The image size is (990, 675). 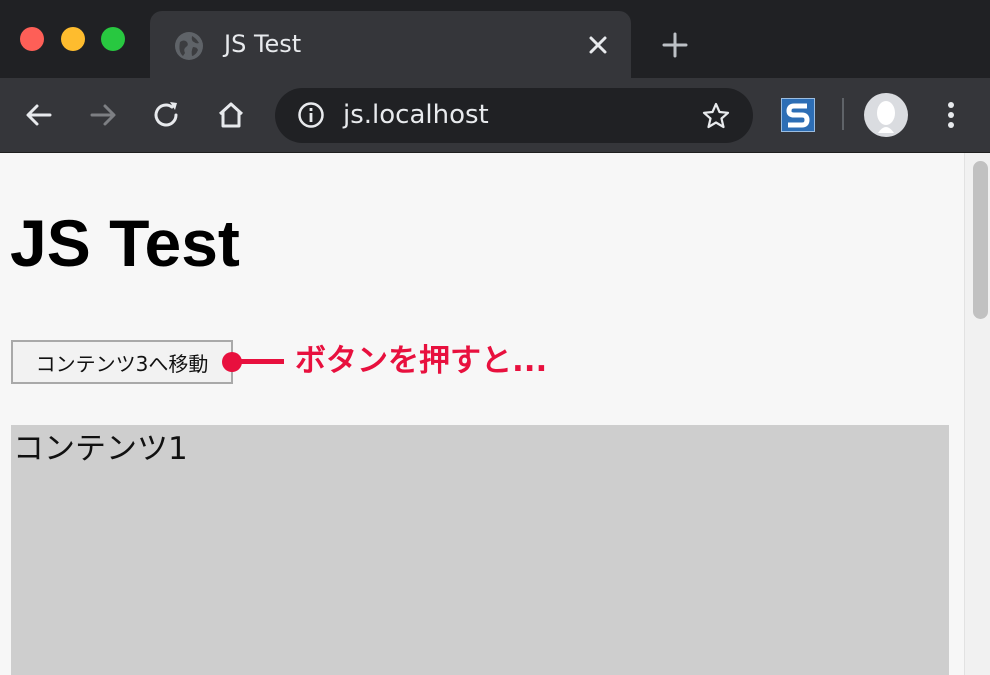 I want to click on home-icon, so click(x=231, y=115).